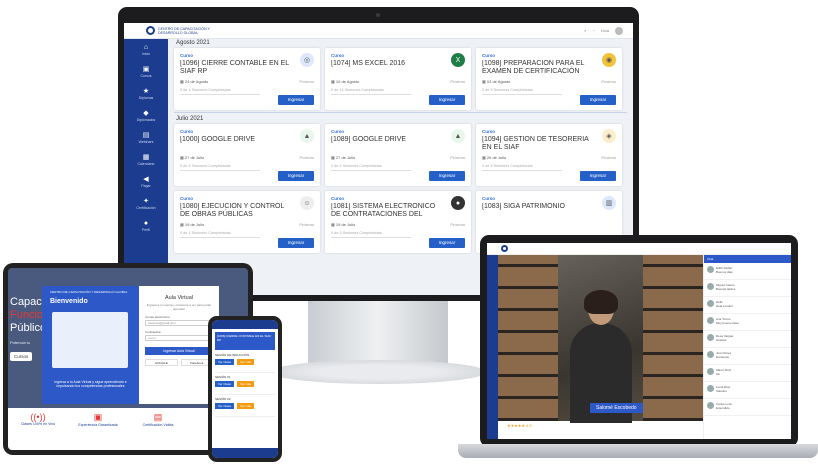 The height and width of the screenshot is (465, 818). What do you see at coordinates (369, 139) in the screenshot?
I see `course-title: [1089] GOOGLE DRIVE` at bounding box center [369, 139].